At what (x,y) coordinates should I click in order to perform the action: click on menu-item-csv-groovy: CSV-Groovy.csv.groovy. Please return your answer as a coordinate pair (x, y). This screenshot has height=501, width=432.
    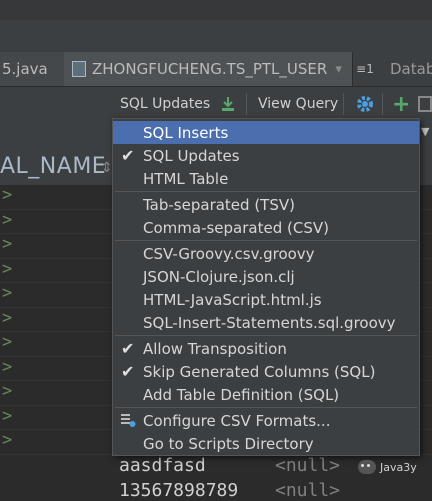
    Looking at the image, I should click on (266, 253).